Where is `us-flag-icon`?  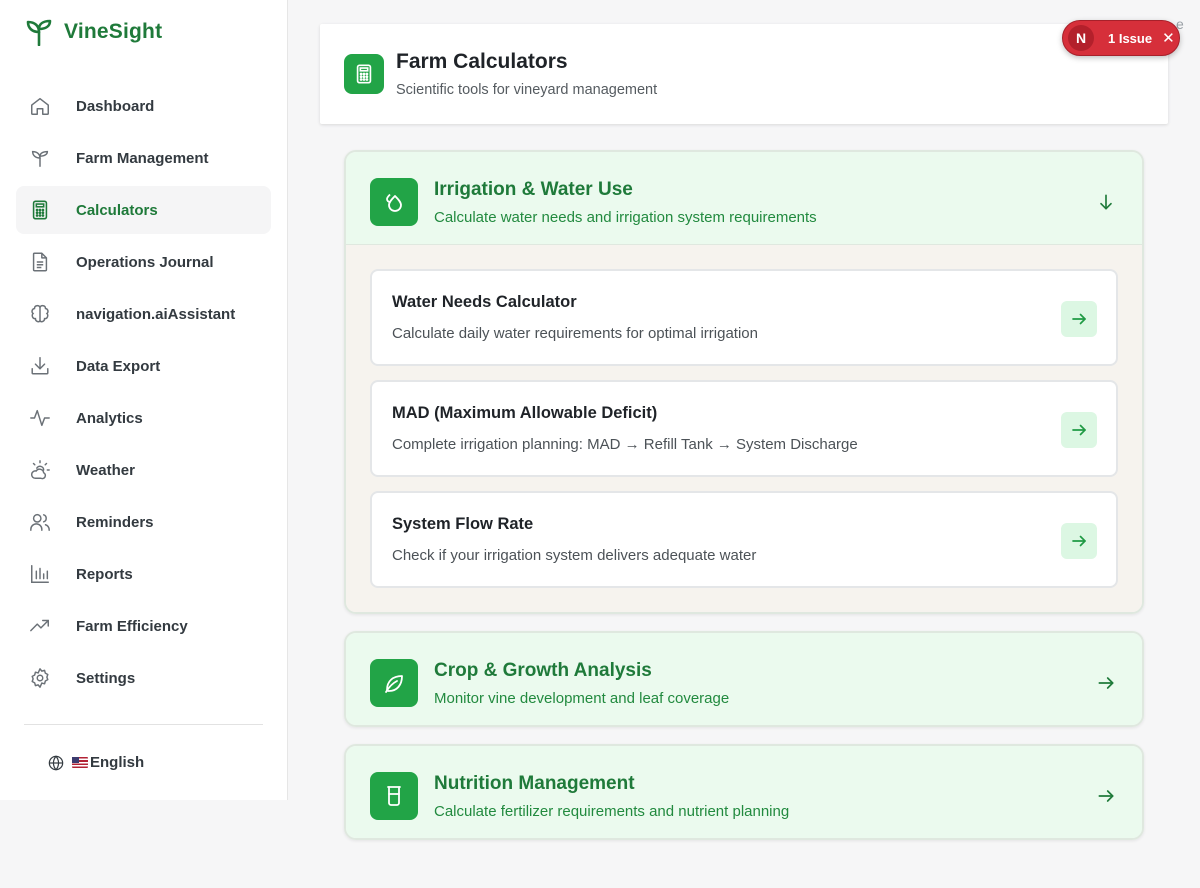 us-flag-icon is located at coordinates (80, 762).